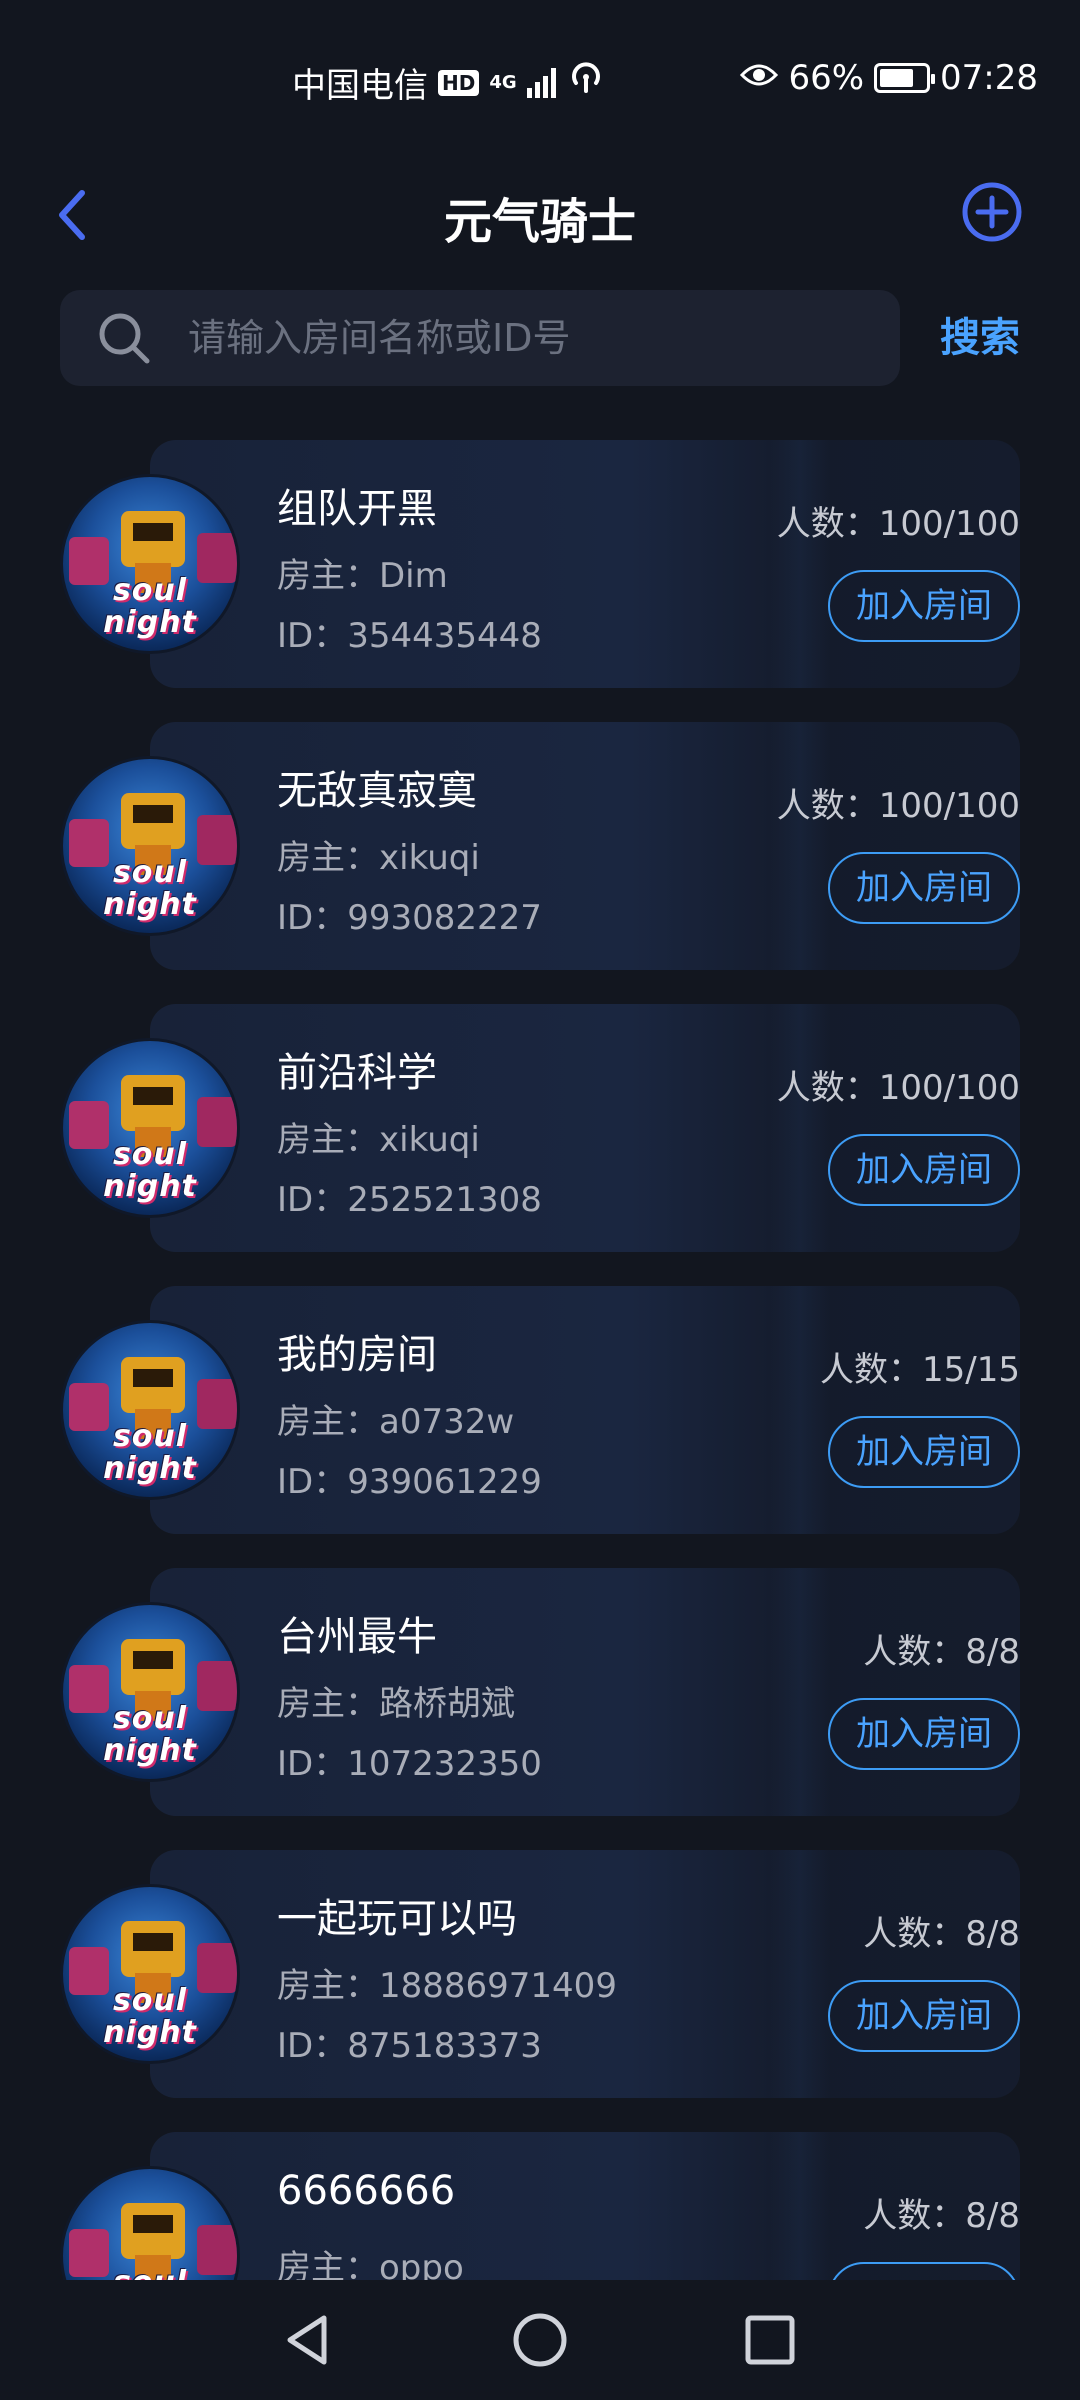 This screenshot has width=1080, height=2400. What do you see at coordinates (396, 1704) in the screenshot?
I see `room-owner: 房主：路桥胡斌` at bounding box center [396, 1704].